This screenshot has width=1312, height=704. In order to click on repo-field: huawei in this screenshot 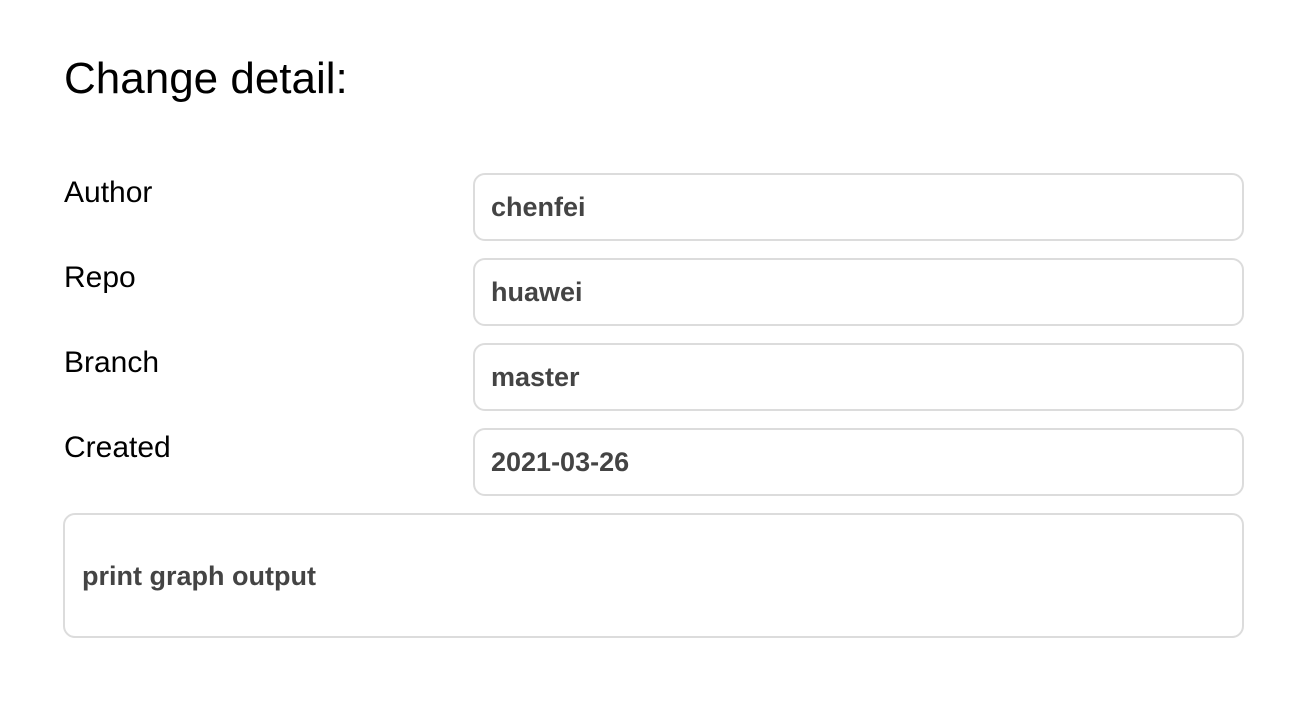, I will do `click(858, 292)`.